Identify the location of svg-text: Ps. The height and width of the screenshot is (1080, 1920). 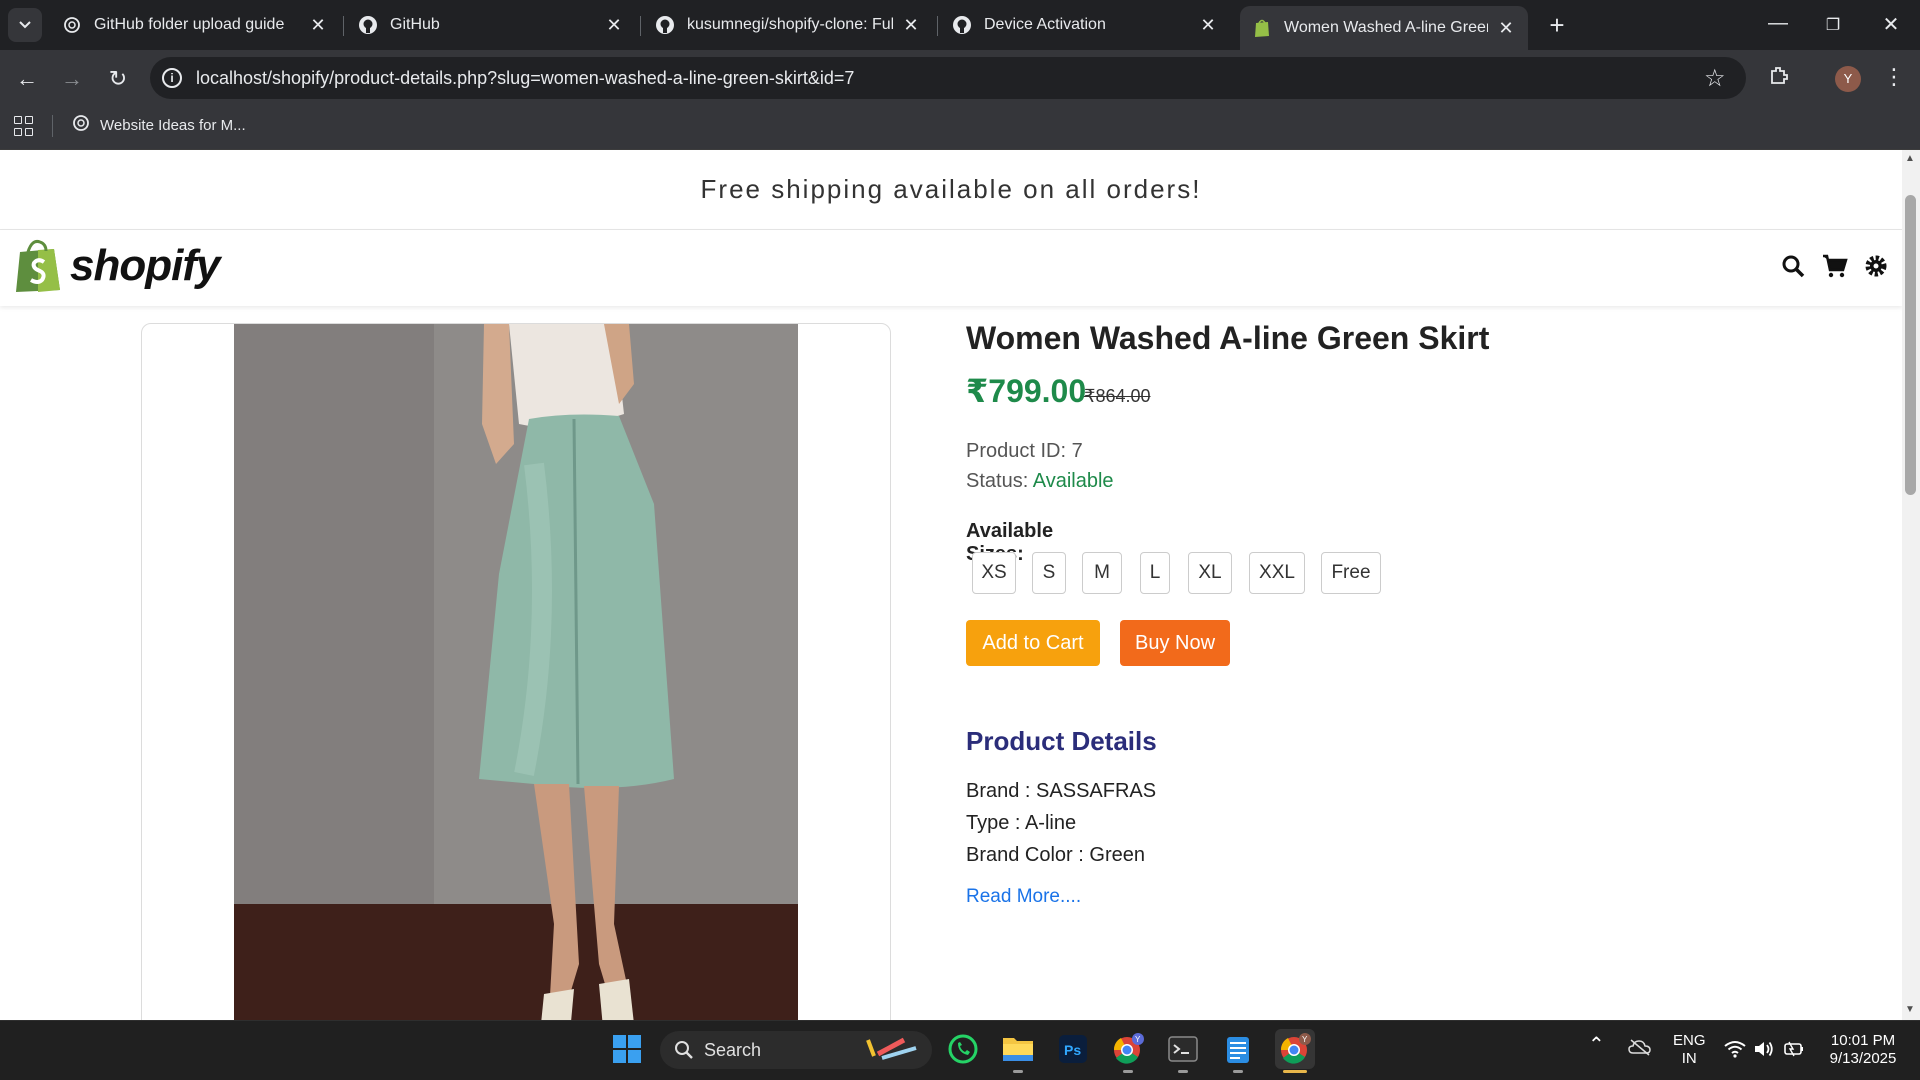
(1072, 1050).